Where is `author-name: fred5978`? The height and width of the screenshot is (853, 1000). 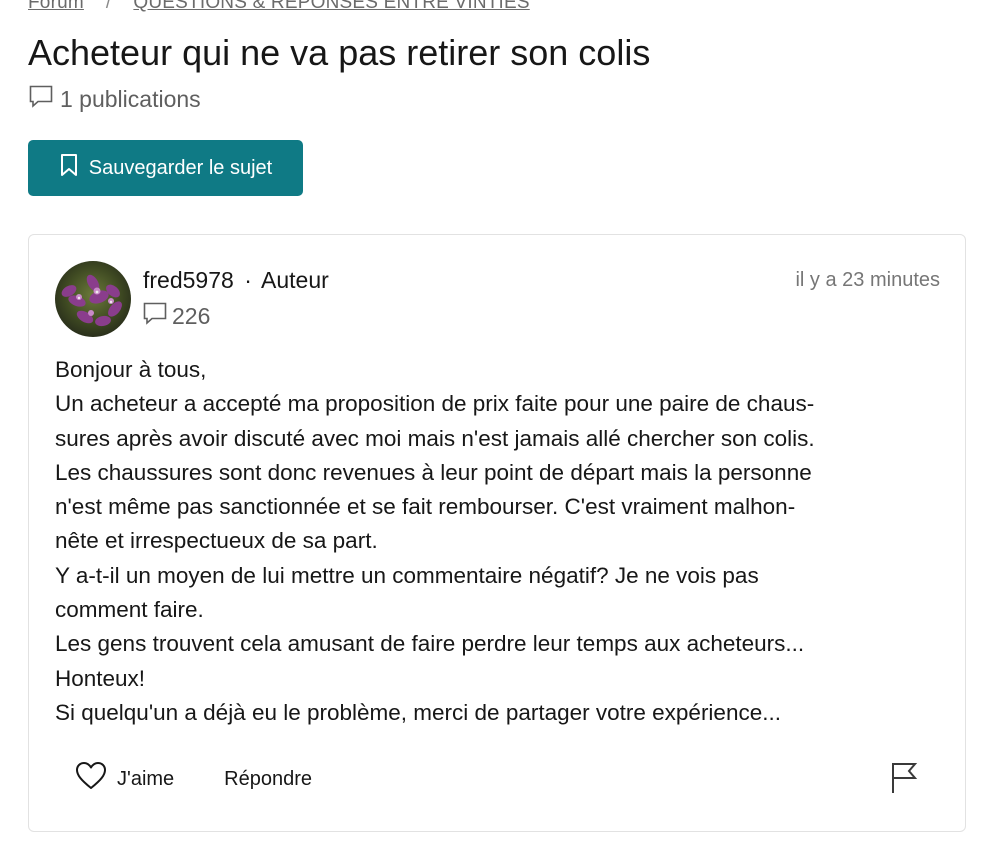
author-name: fred5978 is located at coordinates (188, 280).